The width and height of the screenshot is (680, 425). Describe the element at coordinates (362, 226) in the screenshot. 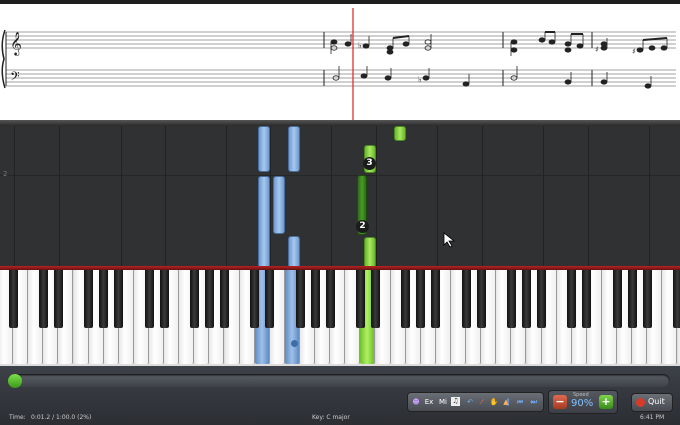

I see `finger-number: 2` at that location.